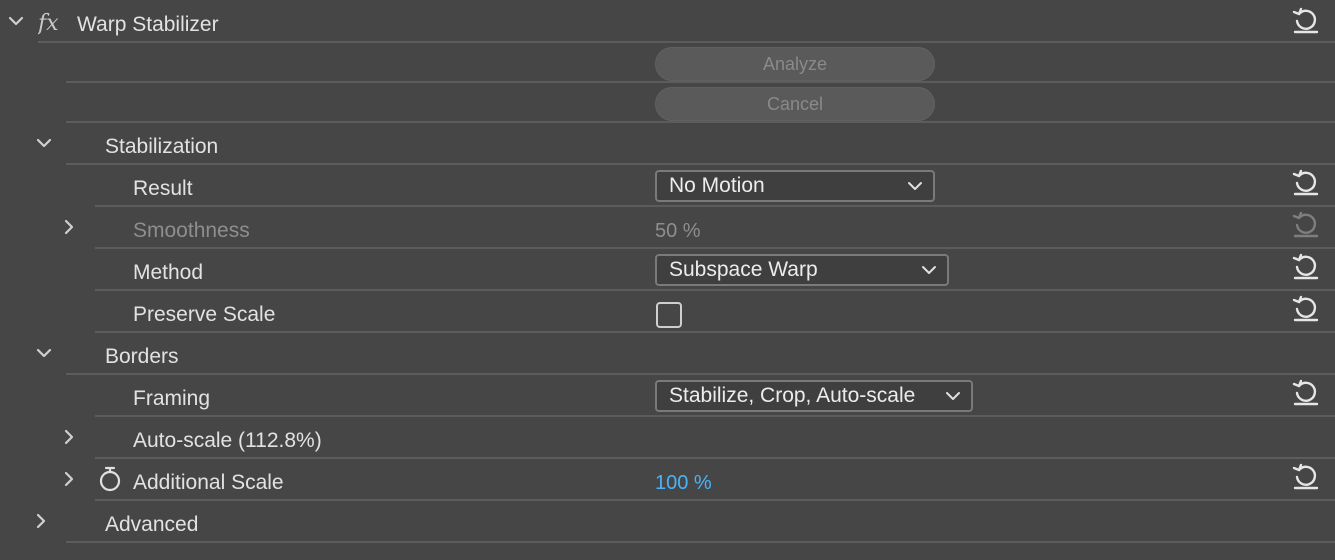 This screenshot has height=560, width=1335. What do you see at coordinates (163, 188) in the screenshot?
I see `param-label-result: Result` at bounding box center [163, 188].